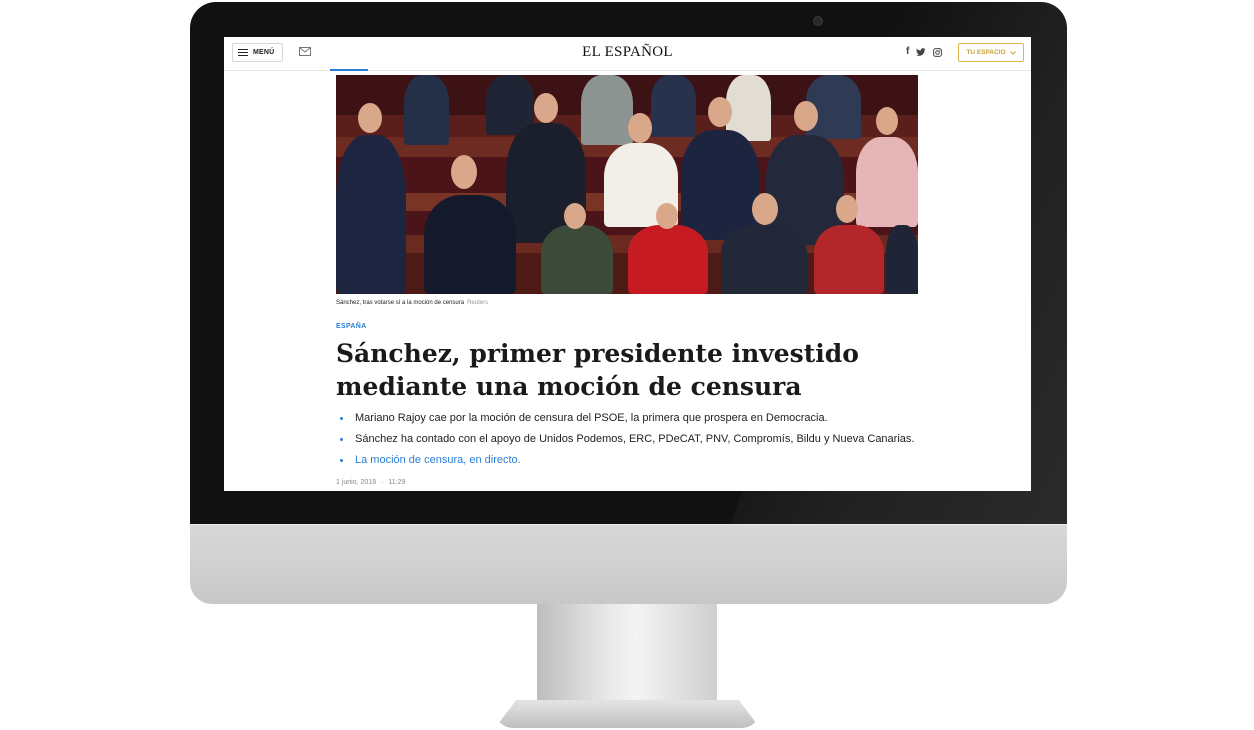 This screenshot has width=1254, height=730. I want to click on twitter-icon, so click(921, 52).